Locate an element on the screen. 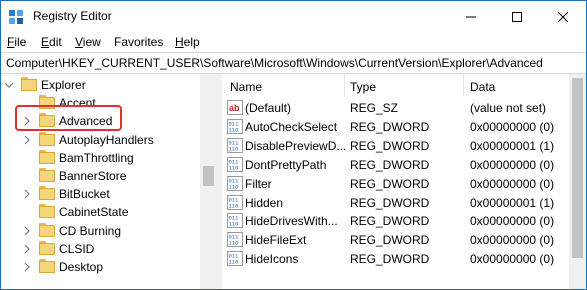 The height and width of the screenshot is (290, 587). registry-value-row: 011 110 HideFileExt REG_DWORD 0x00000000 (0) is located at coordinates (396, 239).